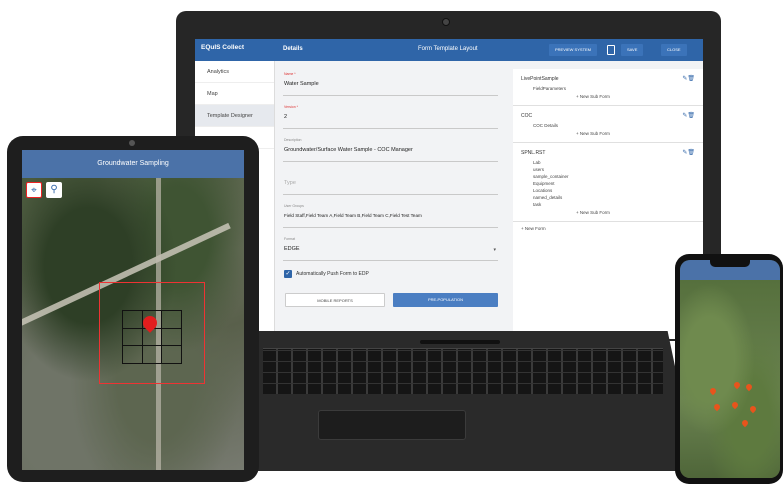  I want to click on prepopulation-button: PRE-POPULATION, so click(445, 300).